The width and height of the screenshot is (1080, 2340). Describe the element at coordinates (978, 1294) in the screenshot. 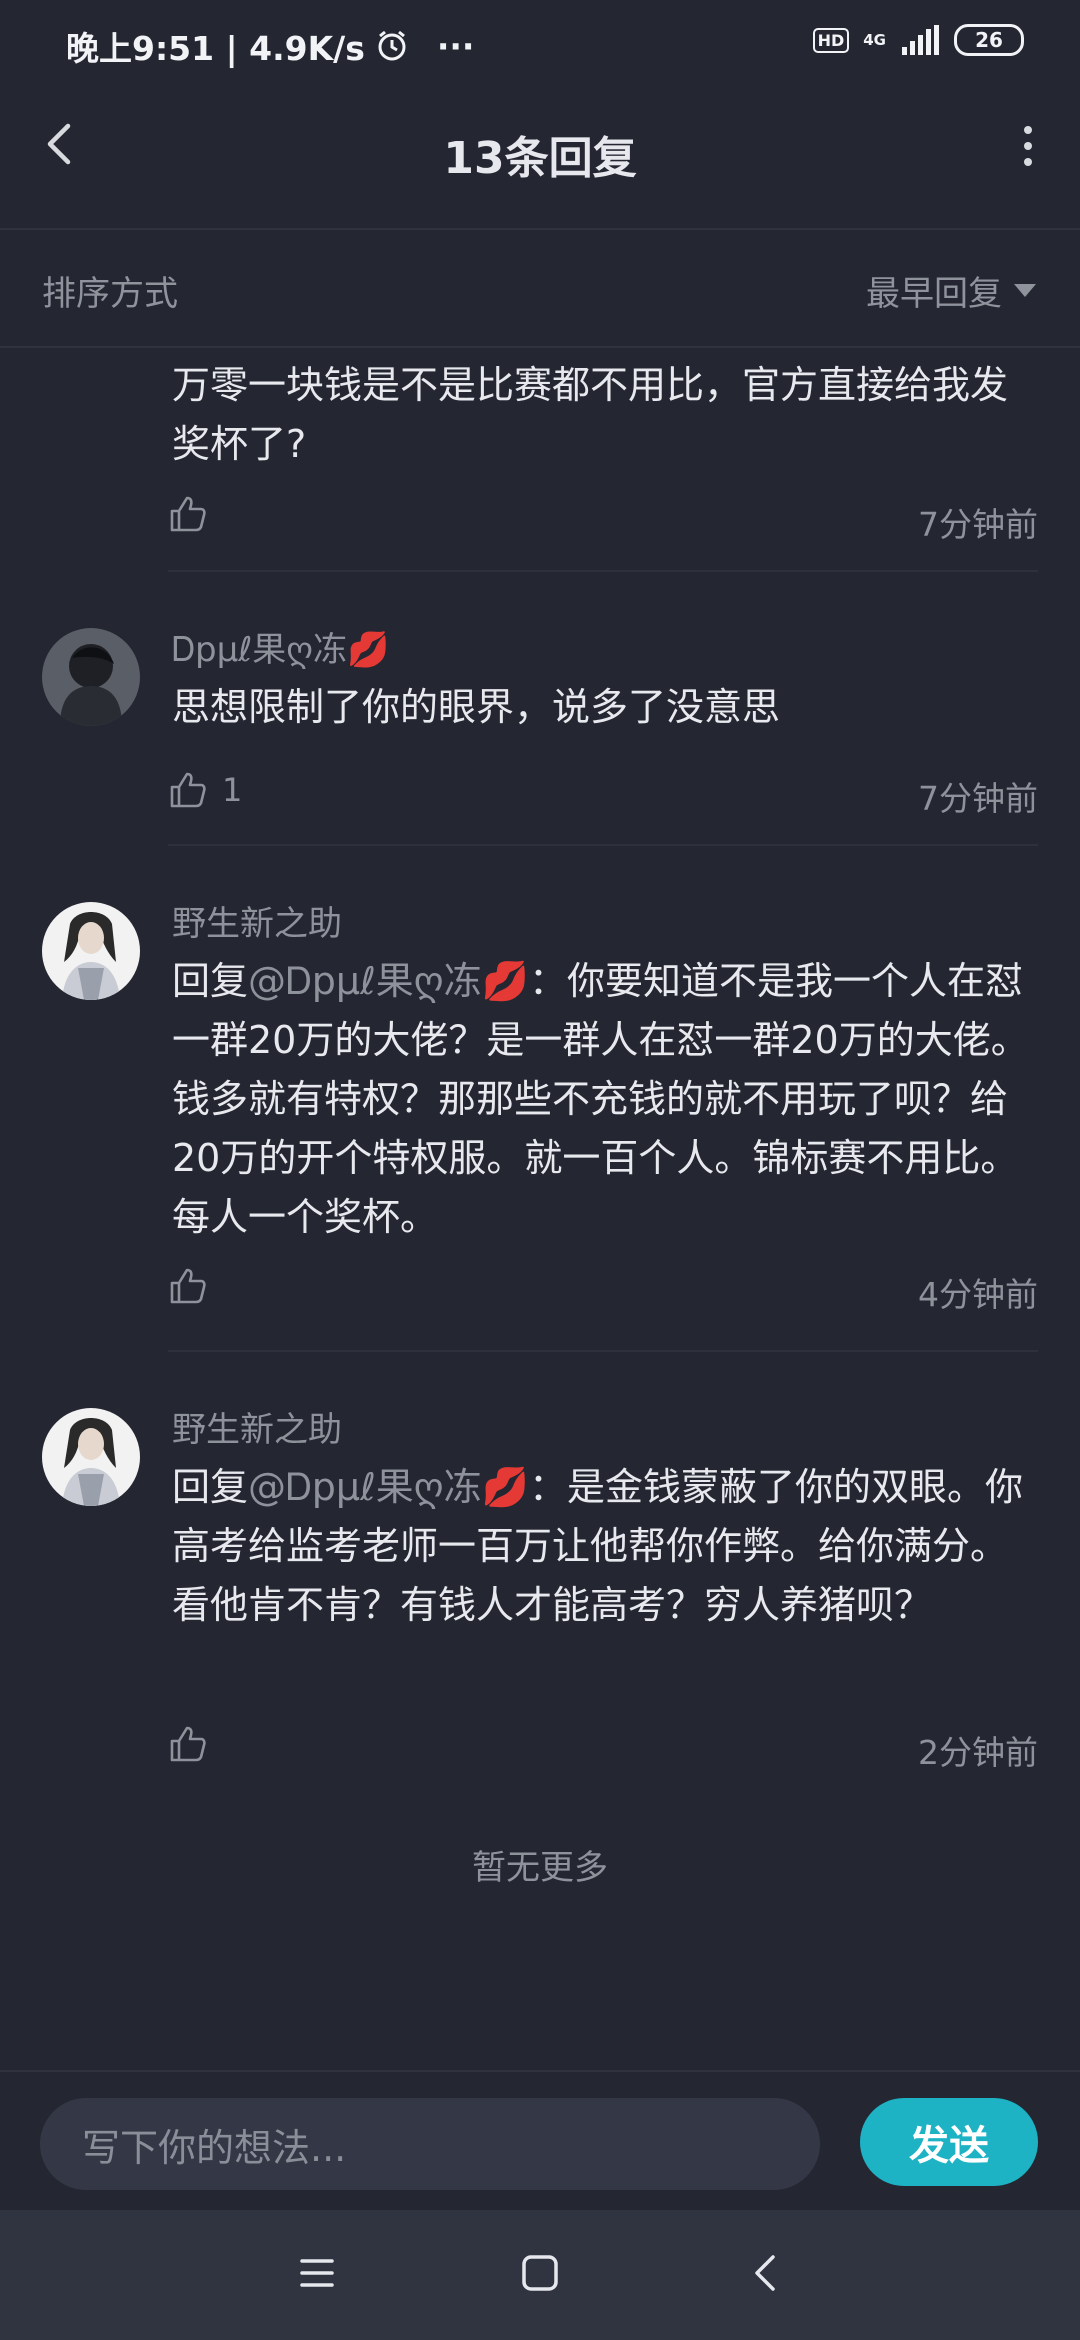

I see `comment-time: 4分钟前` at that location.